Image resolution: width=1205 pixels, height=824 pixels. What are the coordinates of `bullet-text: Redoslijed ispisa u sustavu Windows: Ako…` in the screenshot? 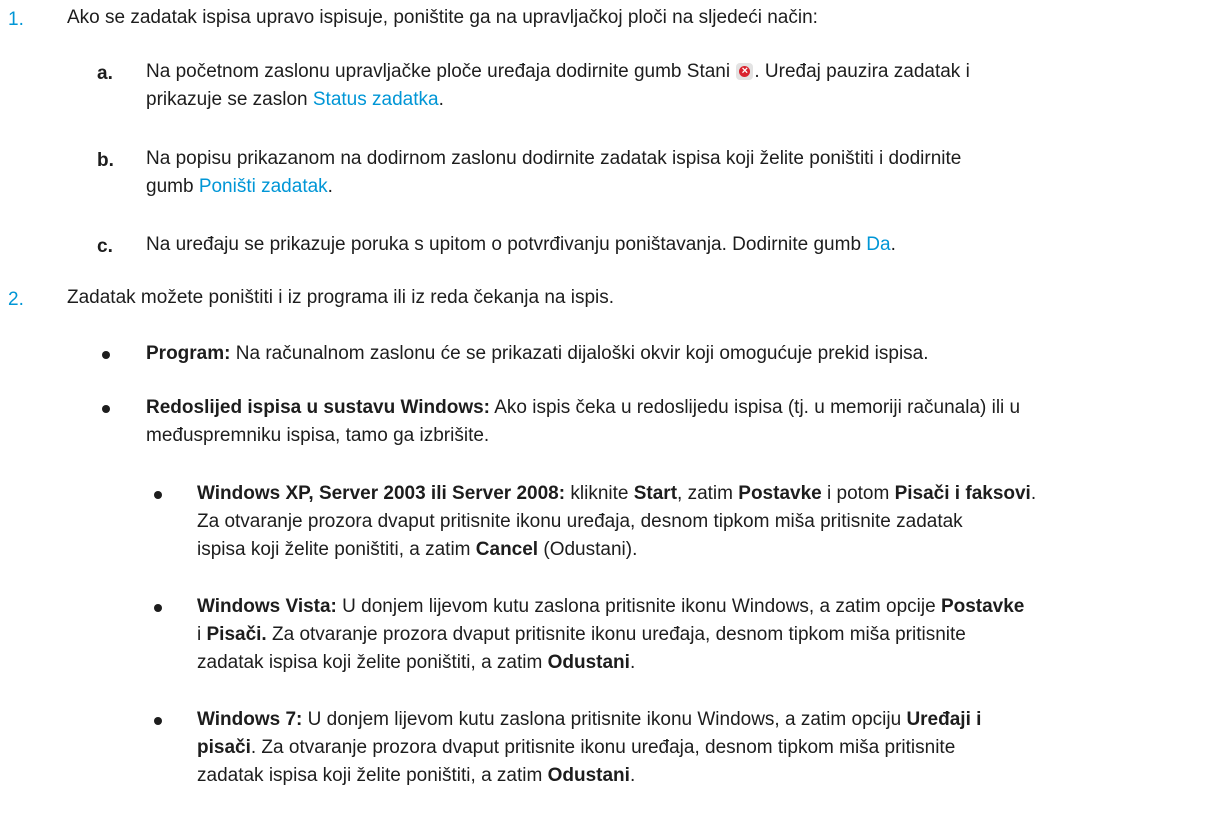 It's located at (583, 421).